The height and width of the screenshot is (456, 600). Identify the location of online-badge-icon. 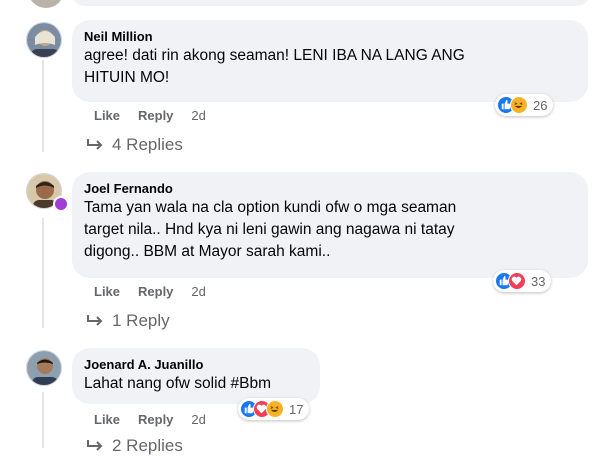
(61, 204).